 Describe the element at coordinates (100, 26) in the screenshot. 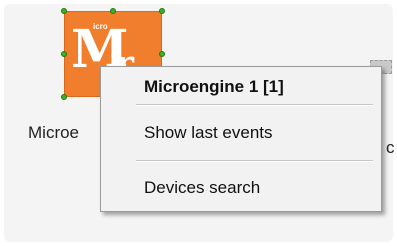

I see `logo-small-text: icro` at that location.